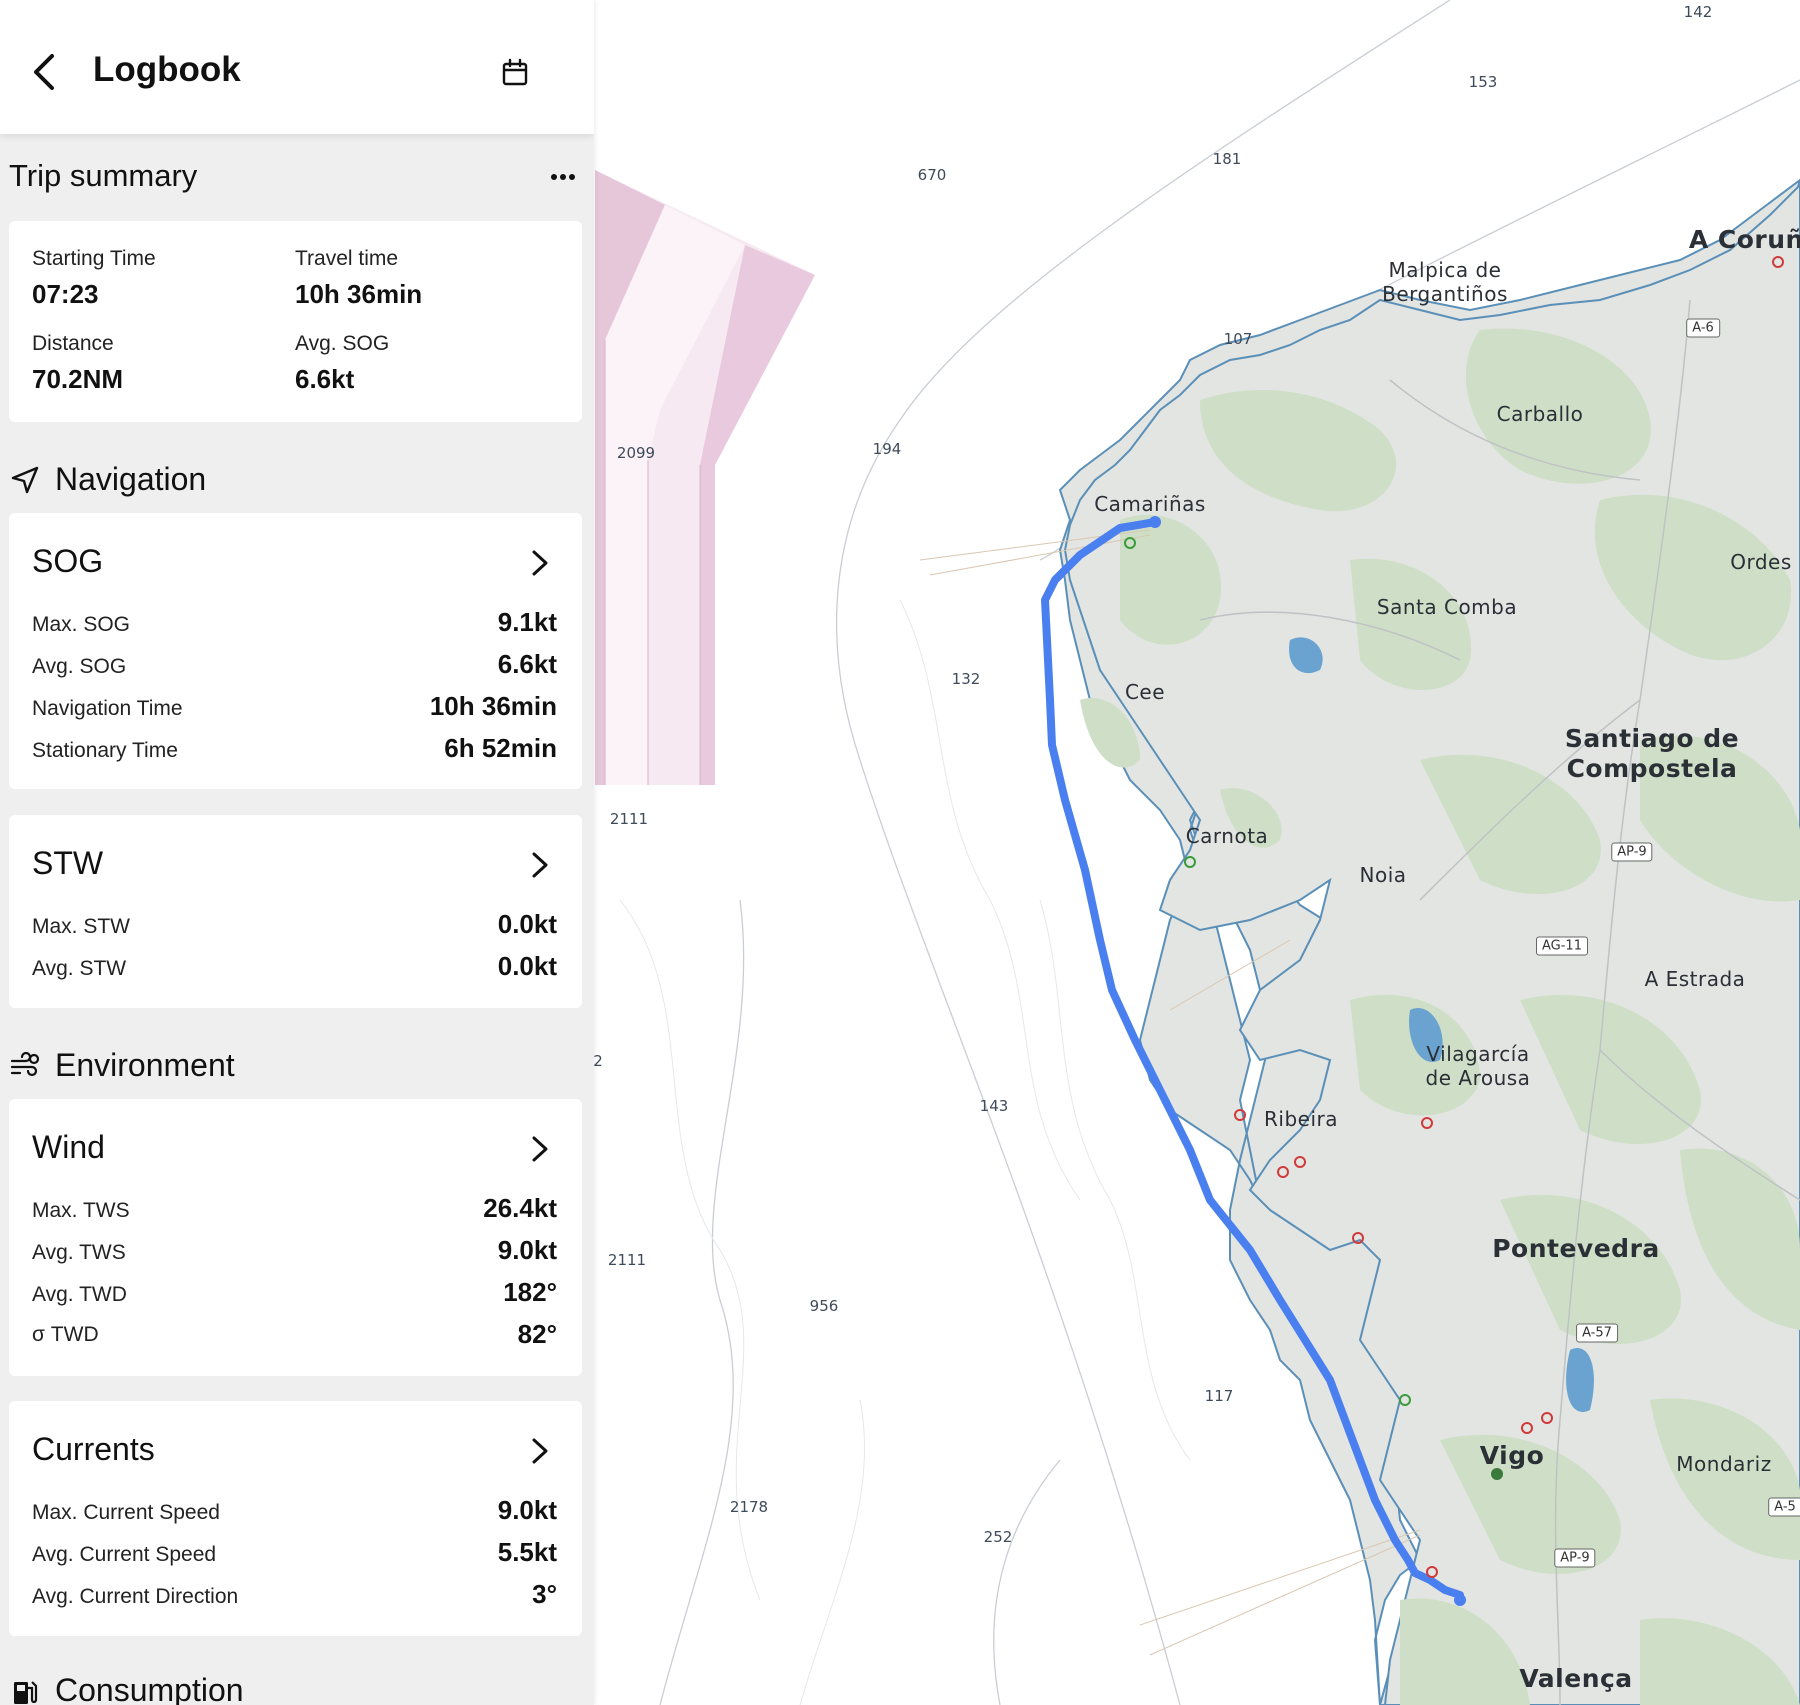  I want to click on stat-value: 3°, so click(544, 1594).